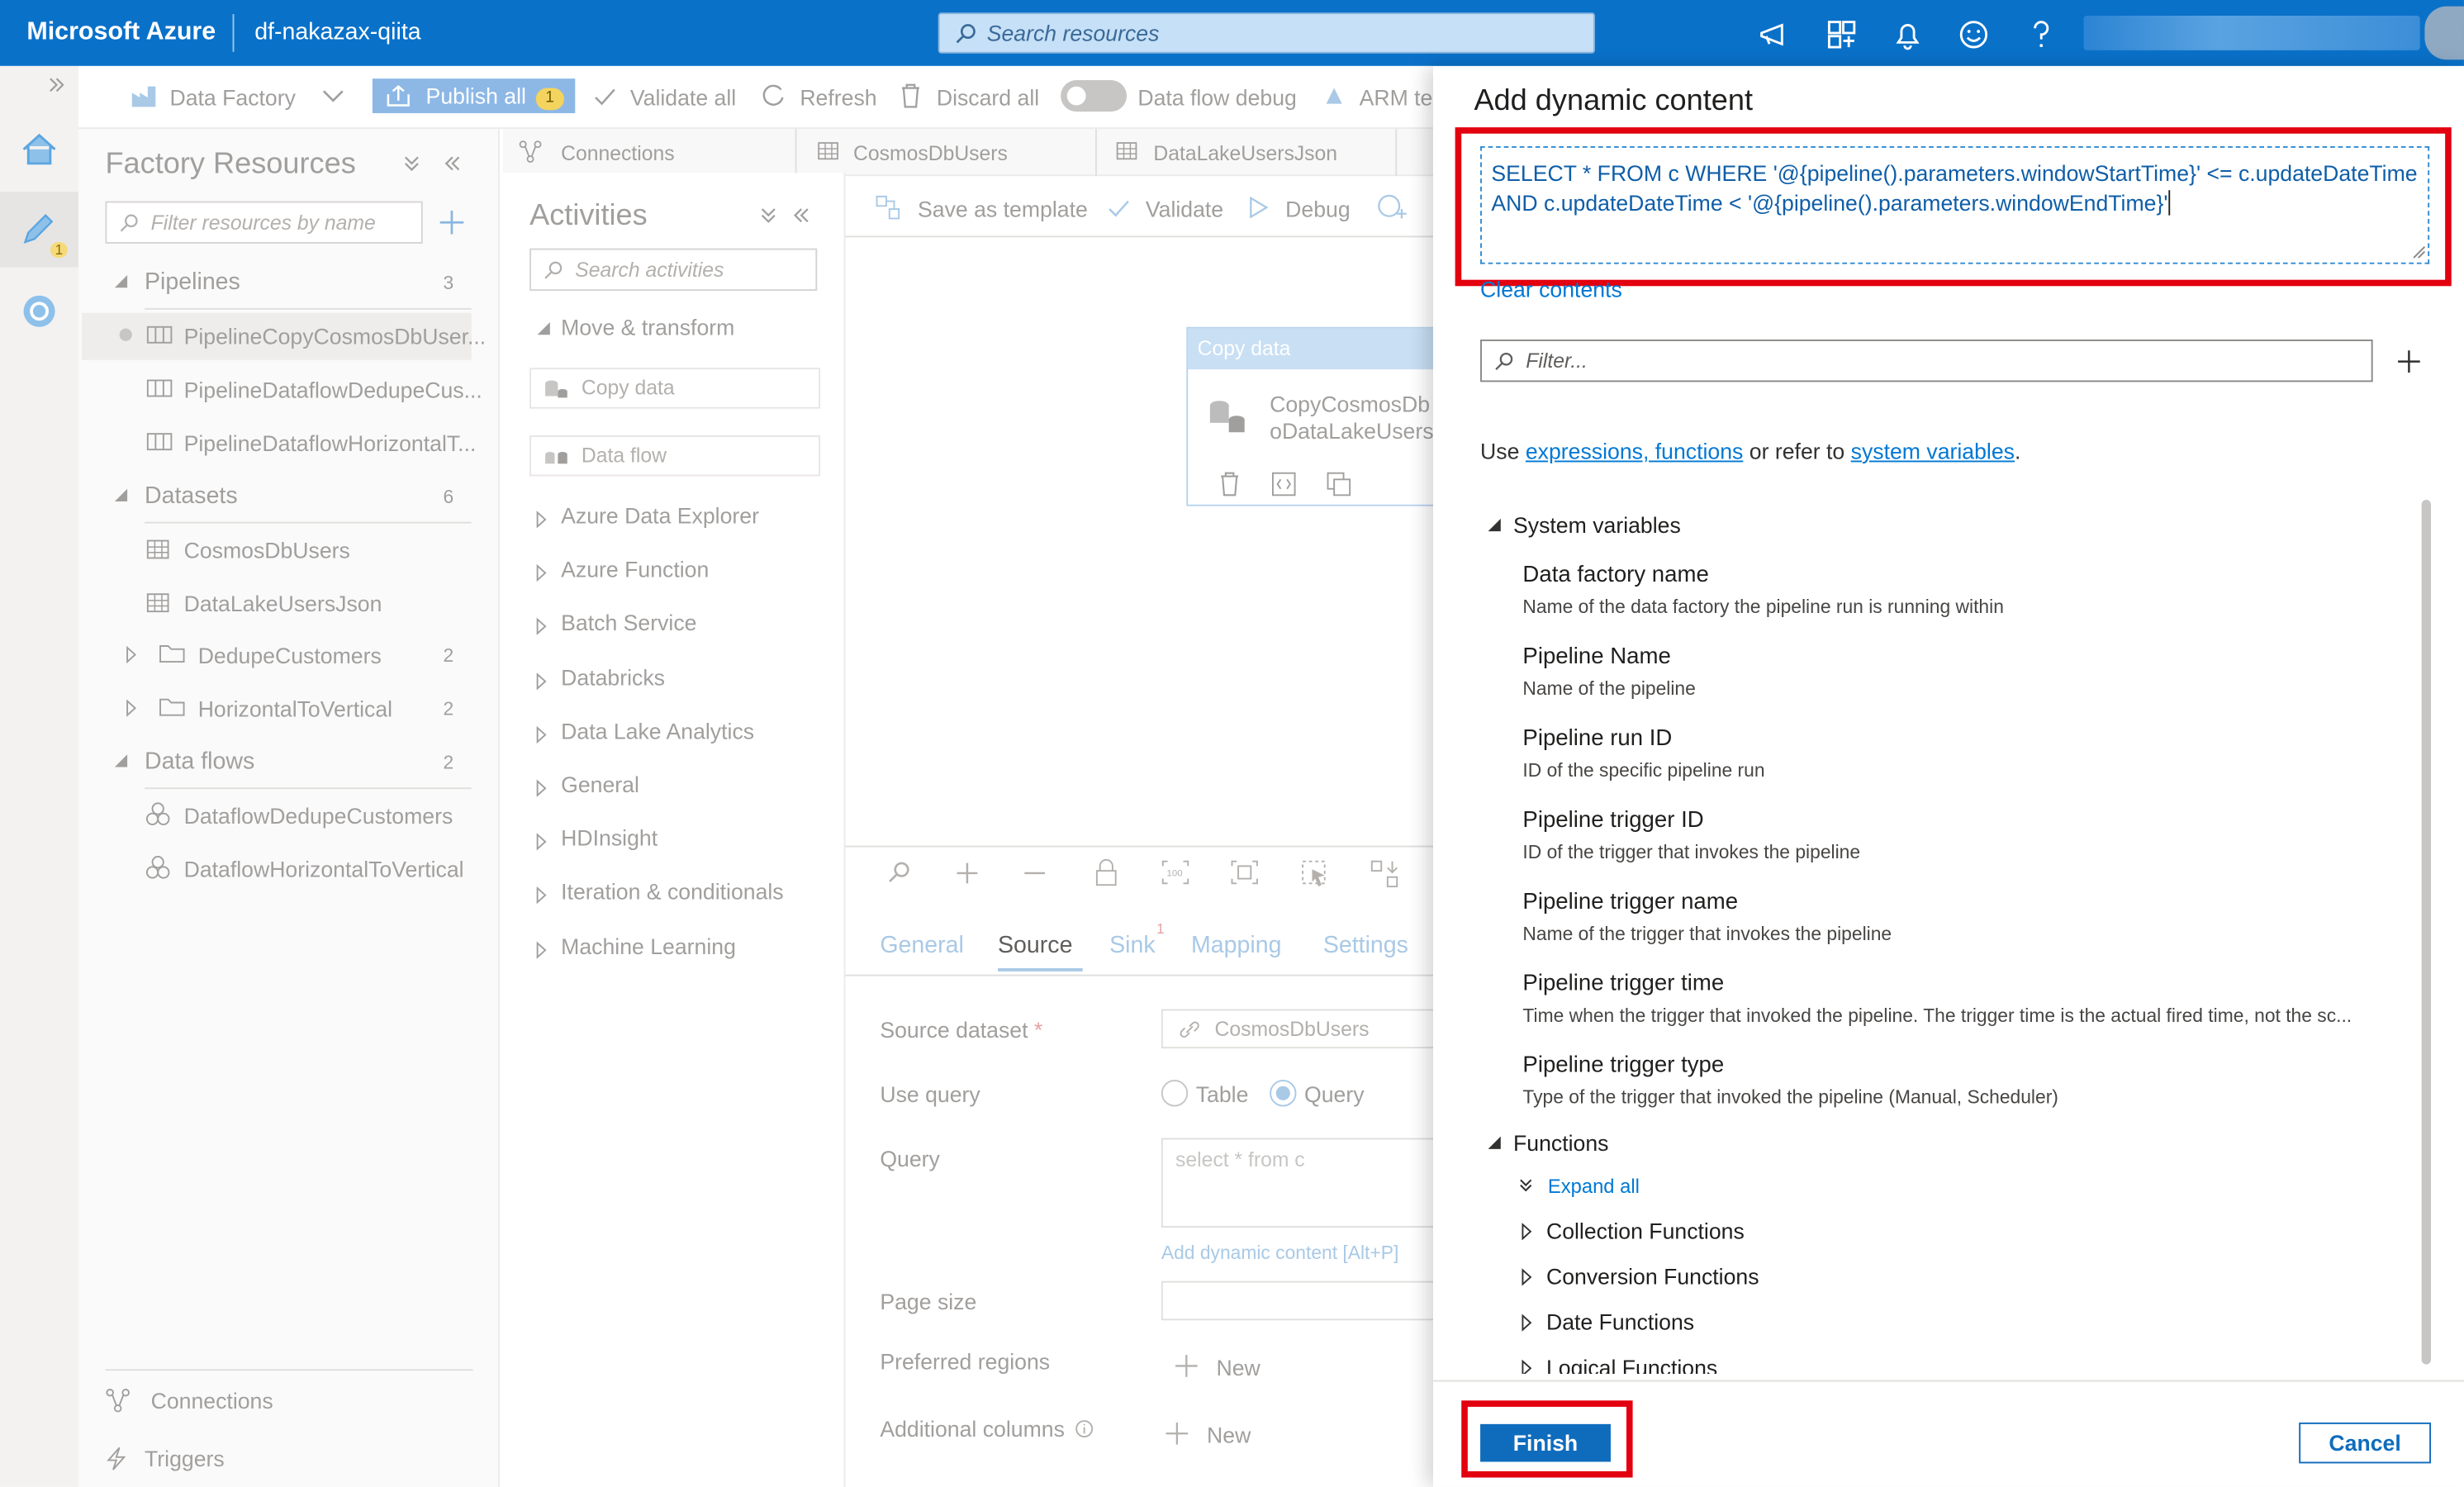 The image size is (2464, 1487). Describe the element at coordinates (648, 945) in the screenshot. I see `activity-group: Machine Learning` at that location.